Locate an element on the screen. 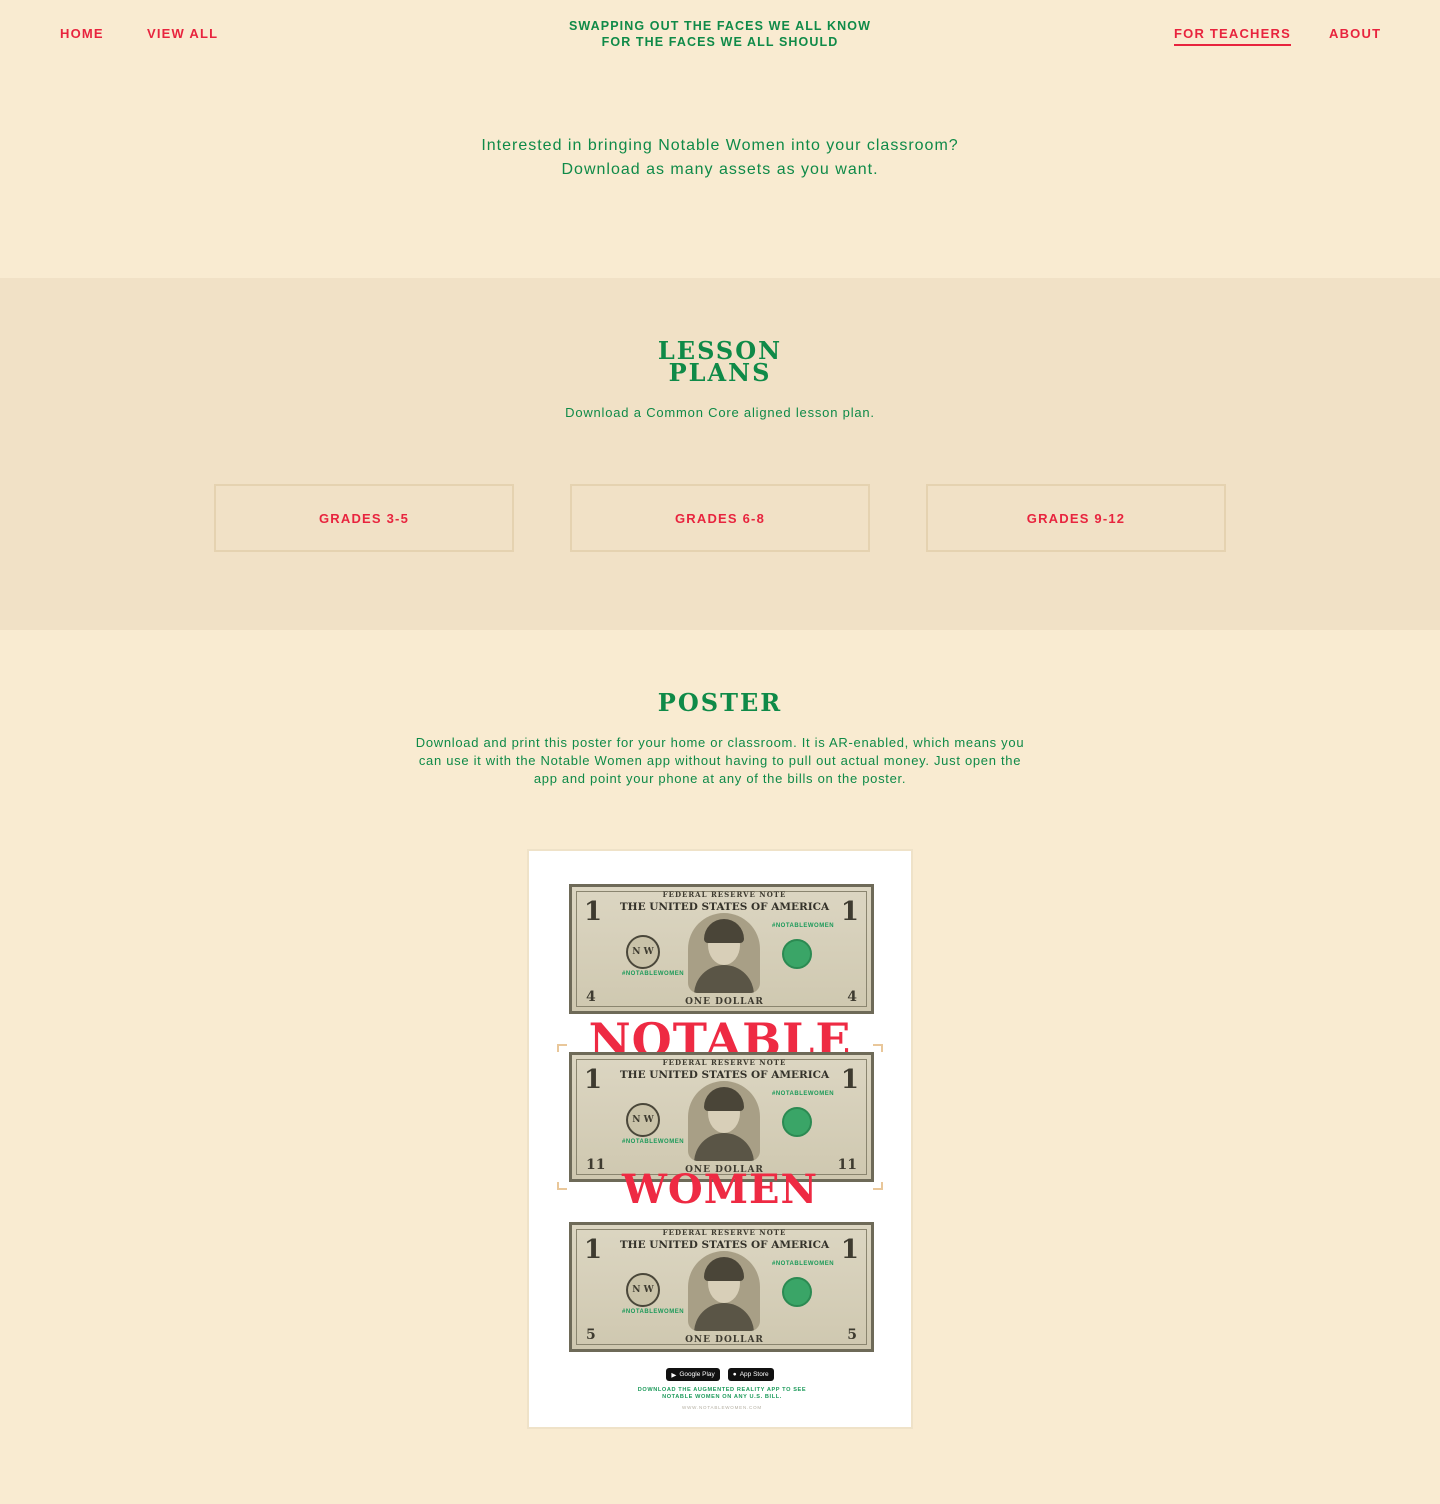 This screenshot has height=1504, width=1440. google-play-badge: ▶ Google Play is located at coordinates (693, 1374).